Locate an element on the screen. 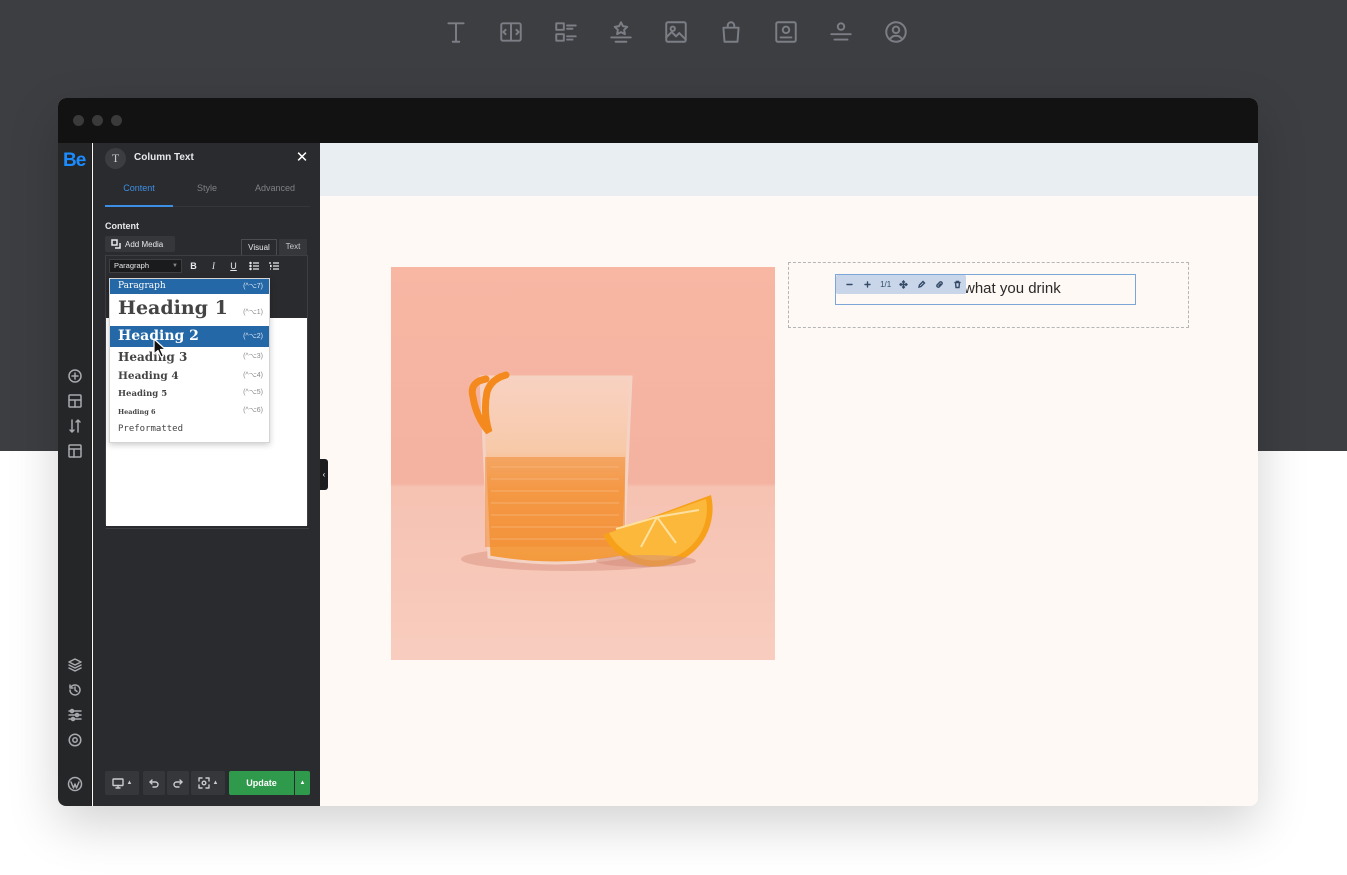 This screenshot has height=875, width=1347. panel-title: Column Text is located at coordinates (164, 157).